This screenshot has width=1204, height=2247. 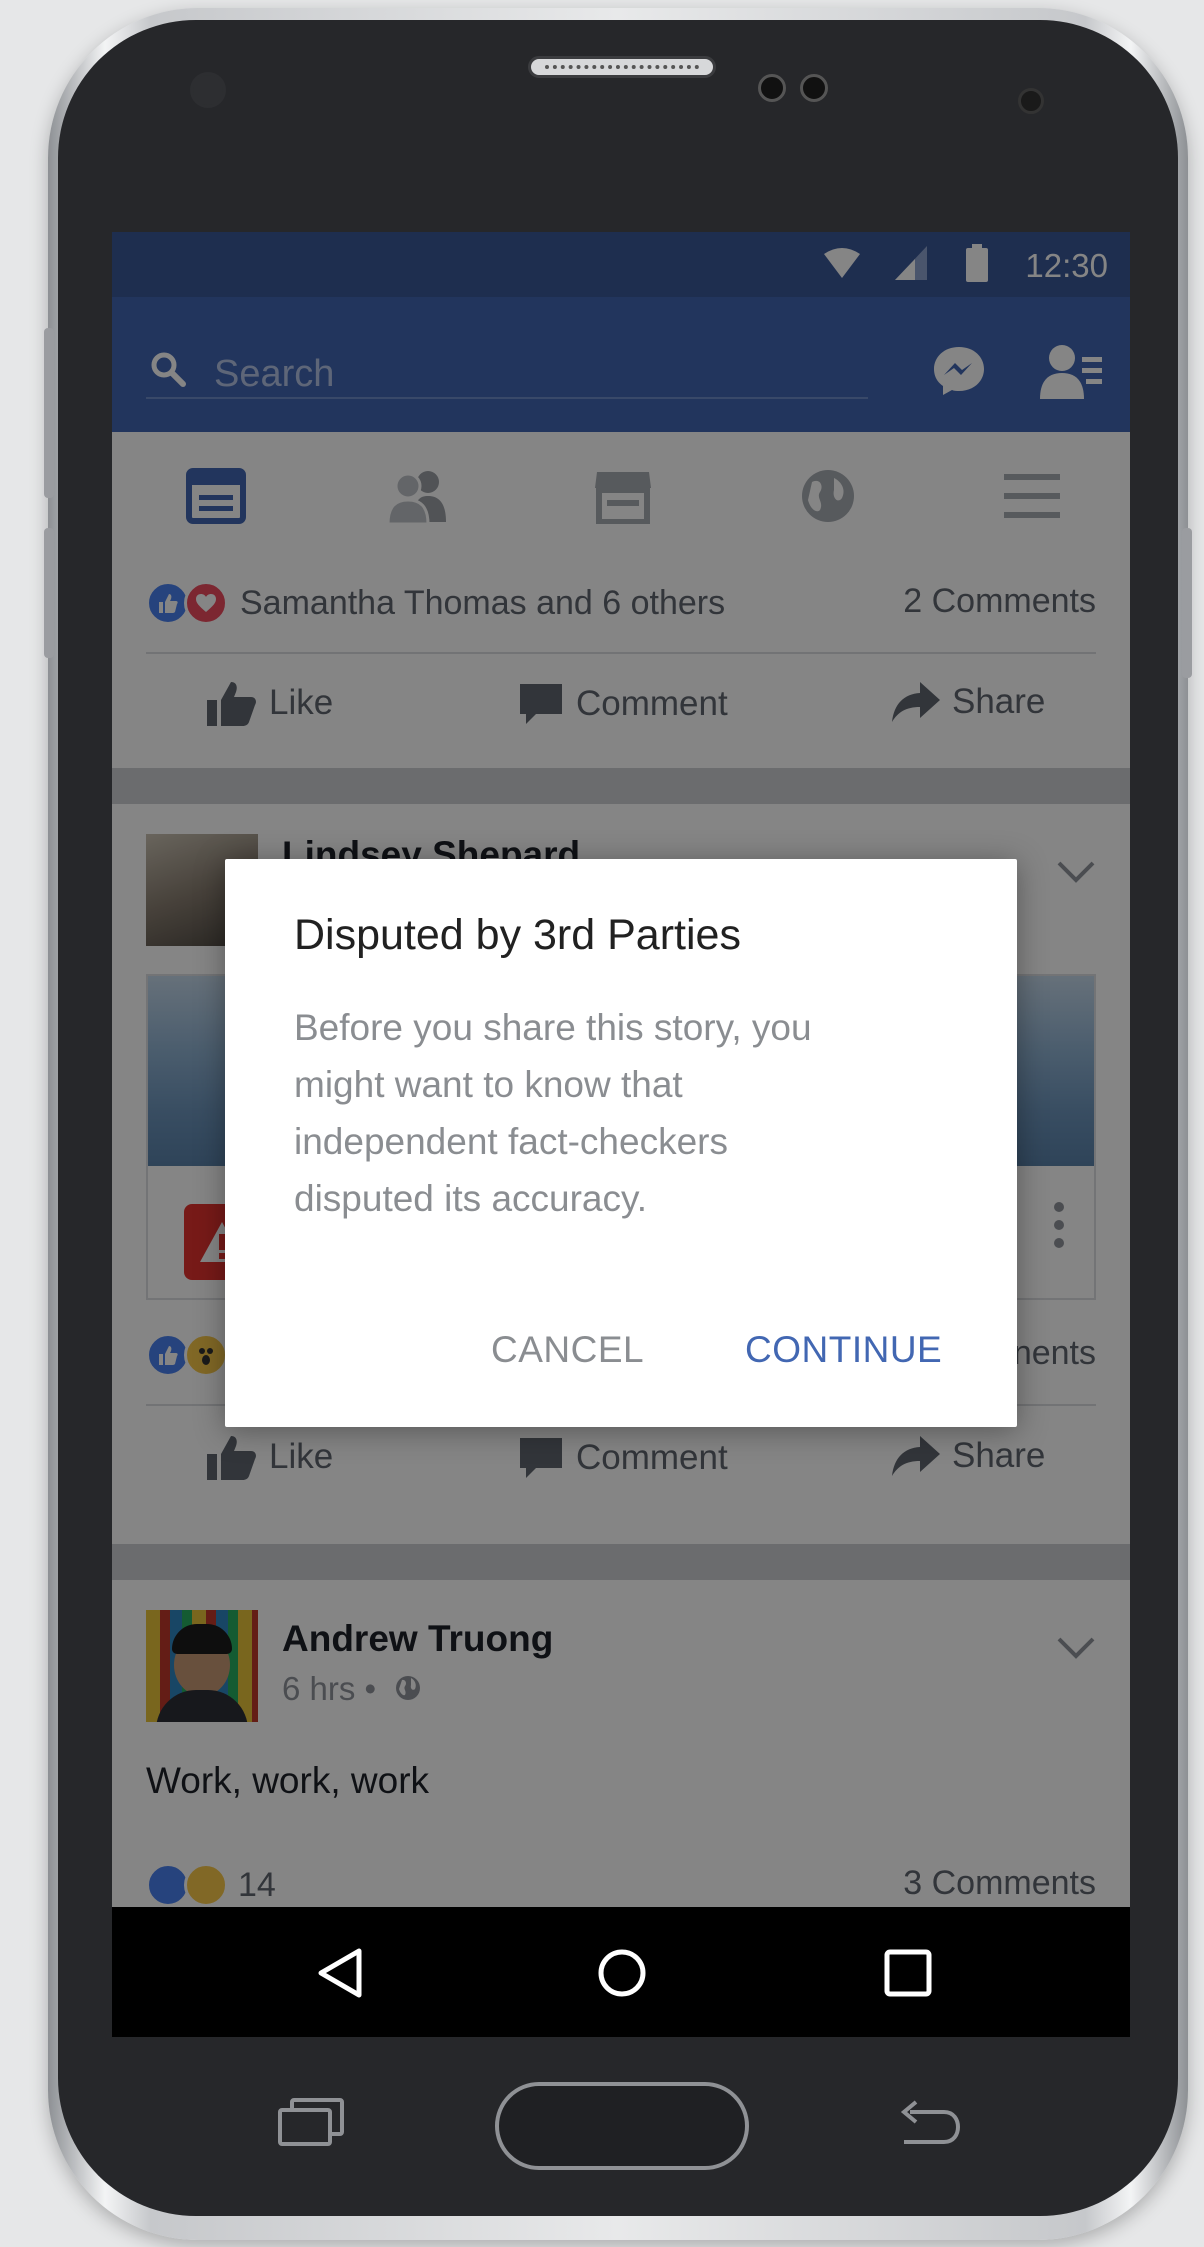 What do you see at coordinates (1187, 603) in the screenshot?
I see `power-button` at bounding box center [1187, 603].